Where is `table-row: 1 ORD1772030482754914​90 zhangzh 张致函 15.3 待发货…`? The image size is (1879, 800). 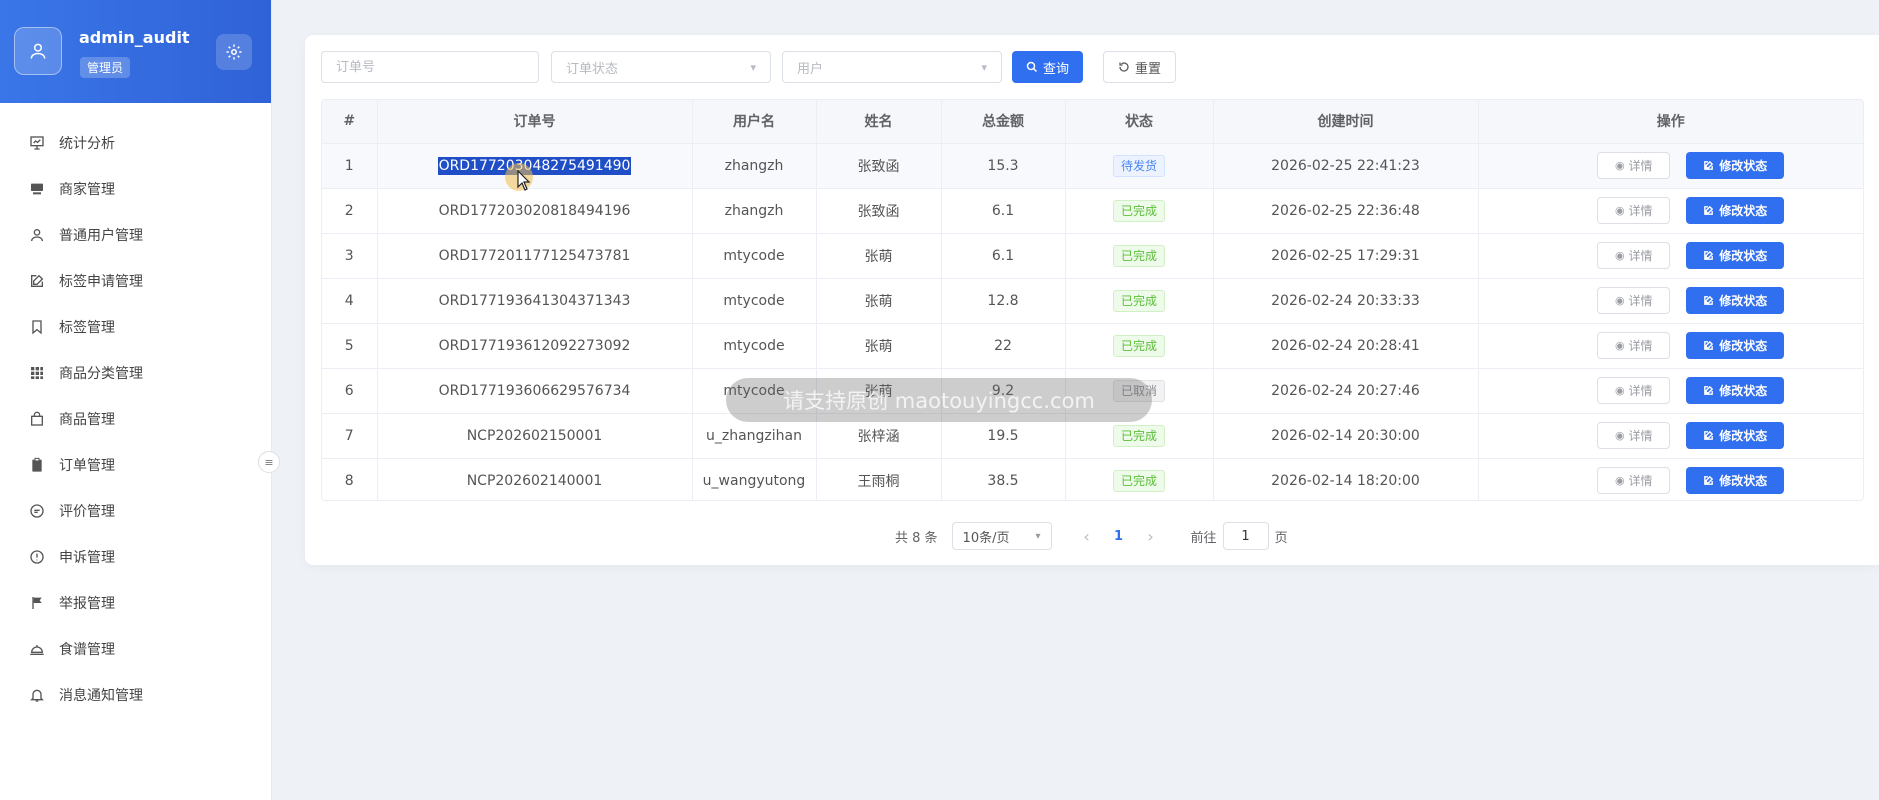 table-row: 1 ORD1772030482754914​90 zhangzh 张致函 15.3 待发货… is located at coordinates (1092, 166).